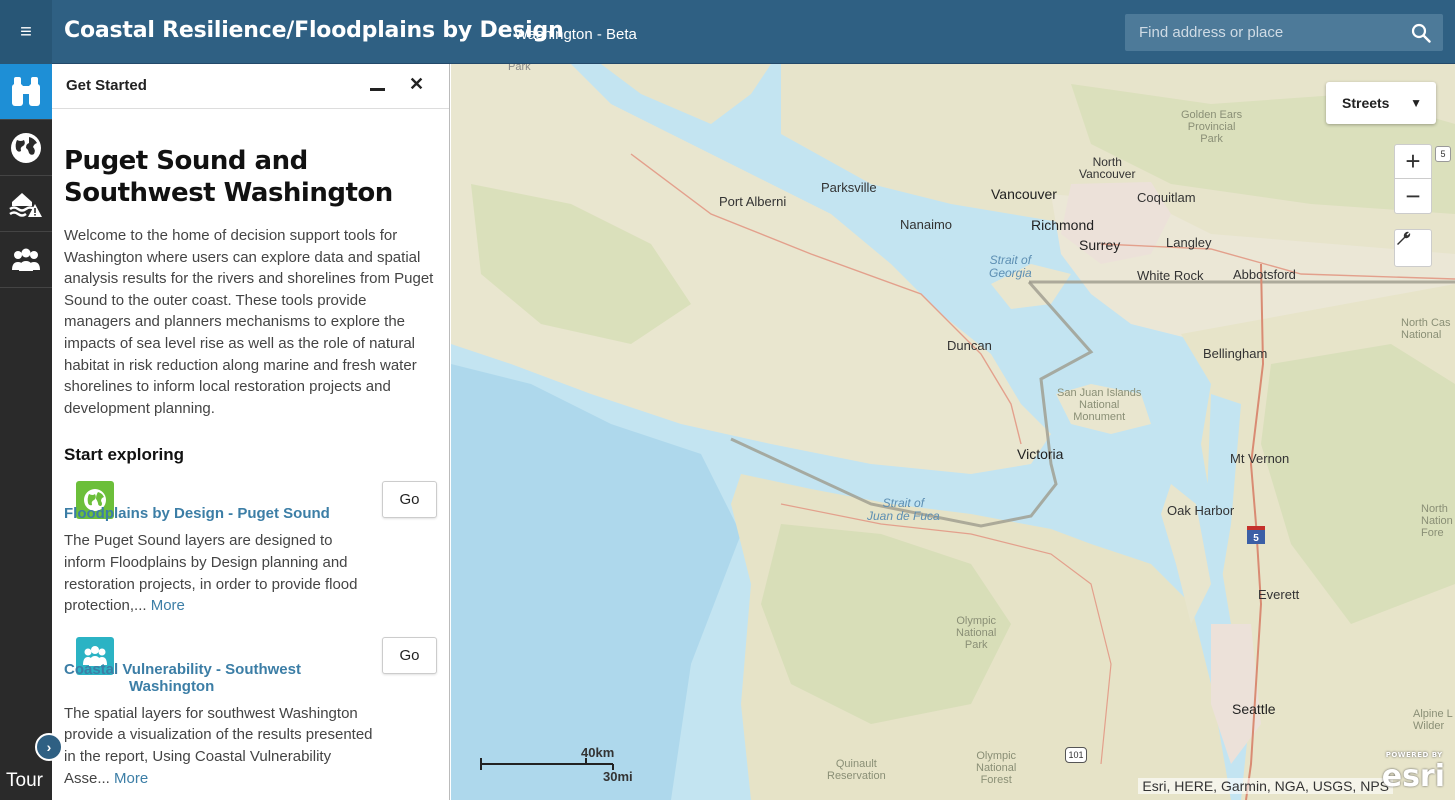 This screenshot has width=1455, height=800. What do you see at coordinates (416, 84) in the screenshot?
I see `close-icon: ✕` at bounding box center [416, 84].